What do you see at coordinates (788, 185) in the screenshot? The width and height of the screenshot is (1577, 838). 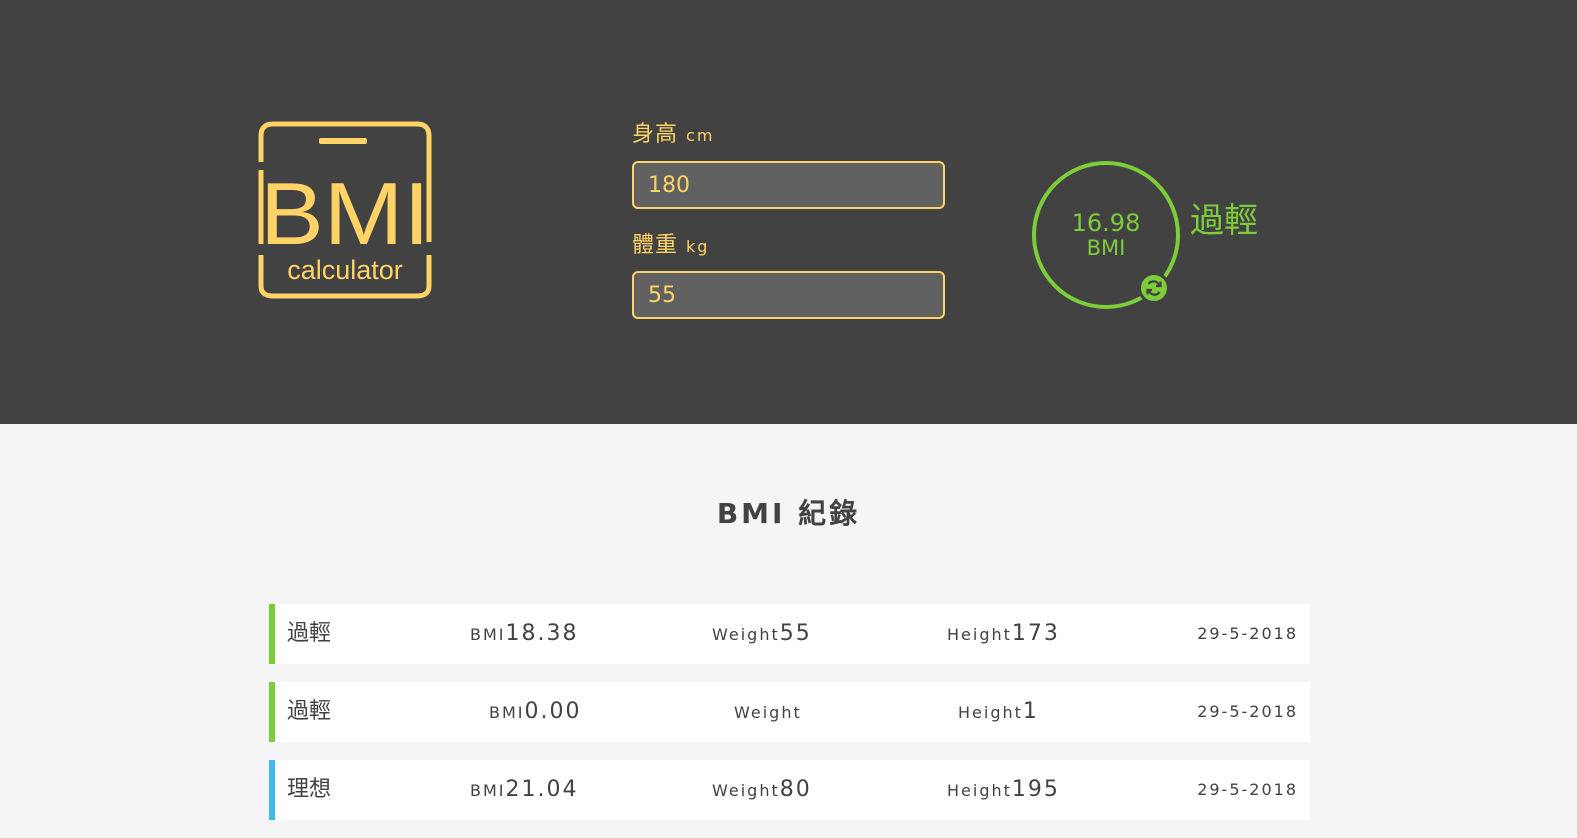 I see `height-input` at bounding box center [788, 185].